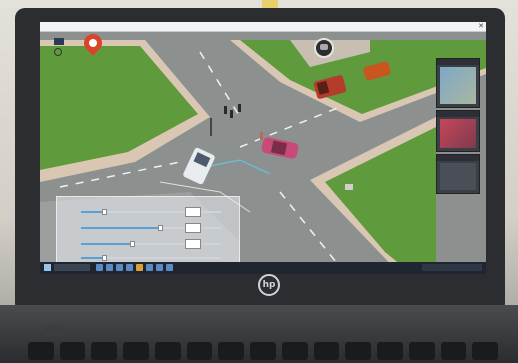 This screenshot has width=518, height=363. What do you see at coordinates (54, 331) in the screenshot?
I see `laptop-hinge` at bounding box center [54, 331].